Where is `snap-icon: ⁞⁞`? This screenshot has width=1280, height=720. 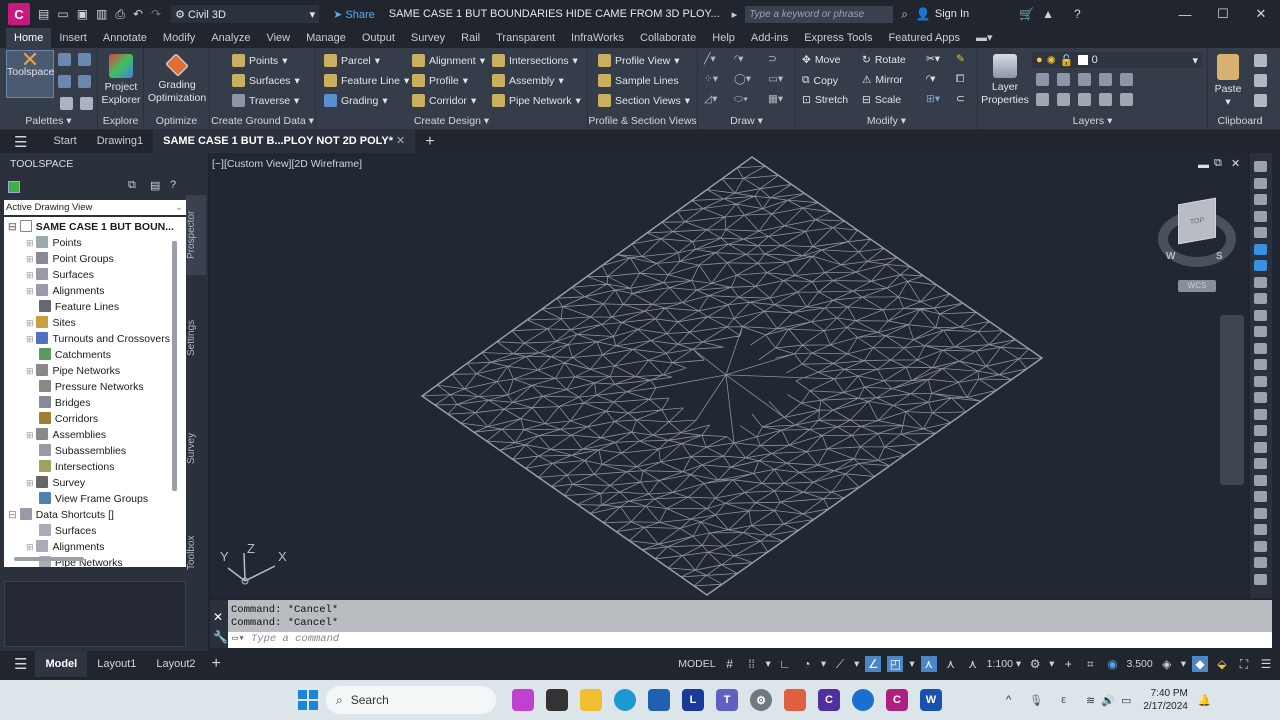 snap-icon: ⁞⁞ is located at coordinates (752, 664).